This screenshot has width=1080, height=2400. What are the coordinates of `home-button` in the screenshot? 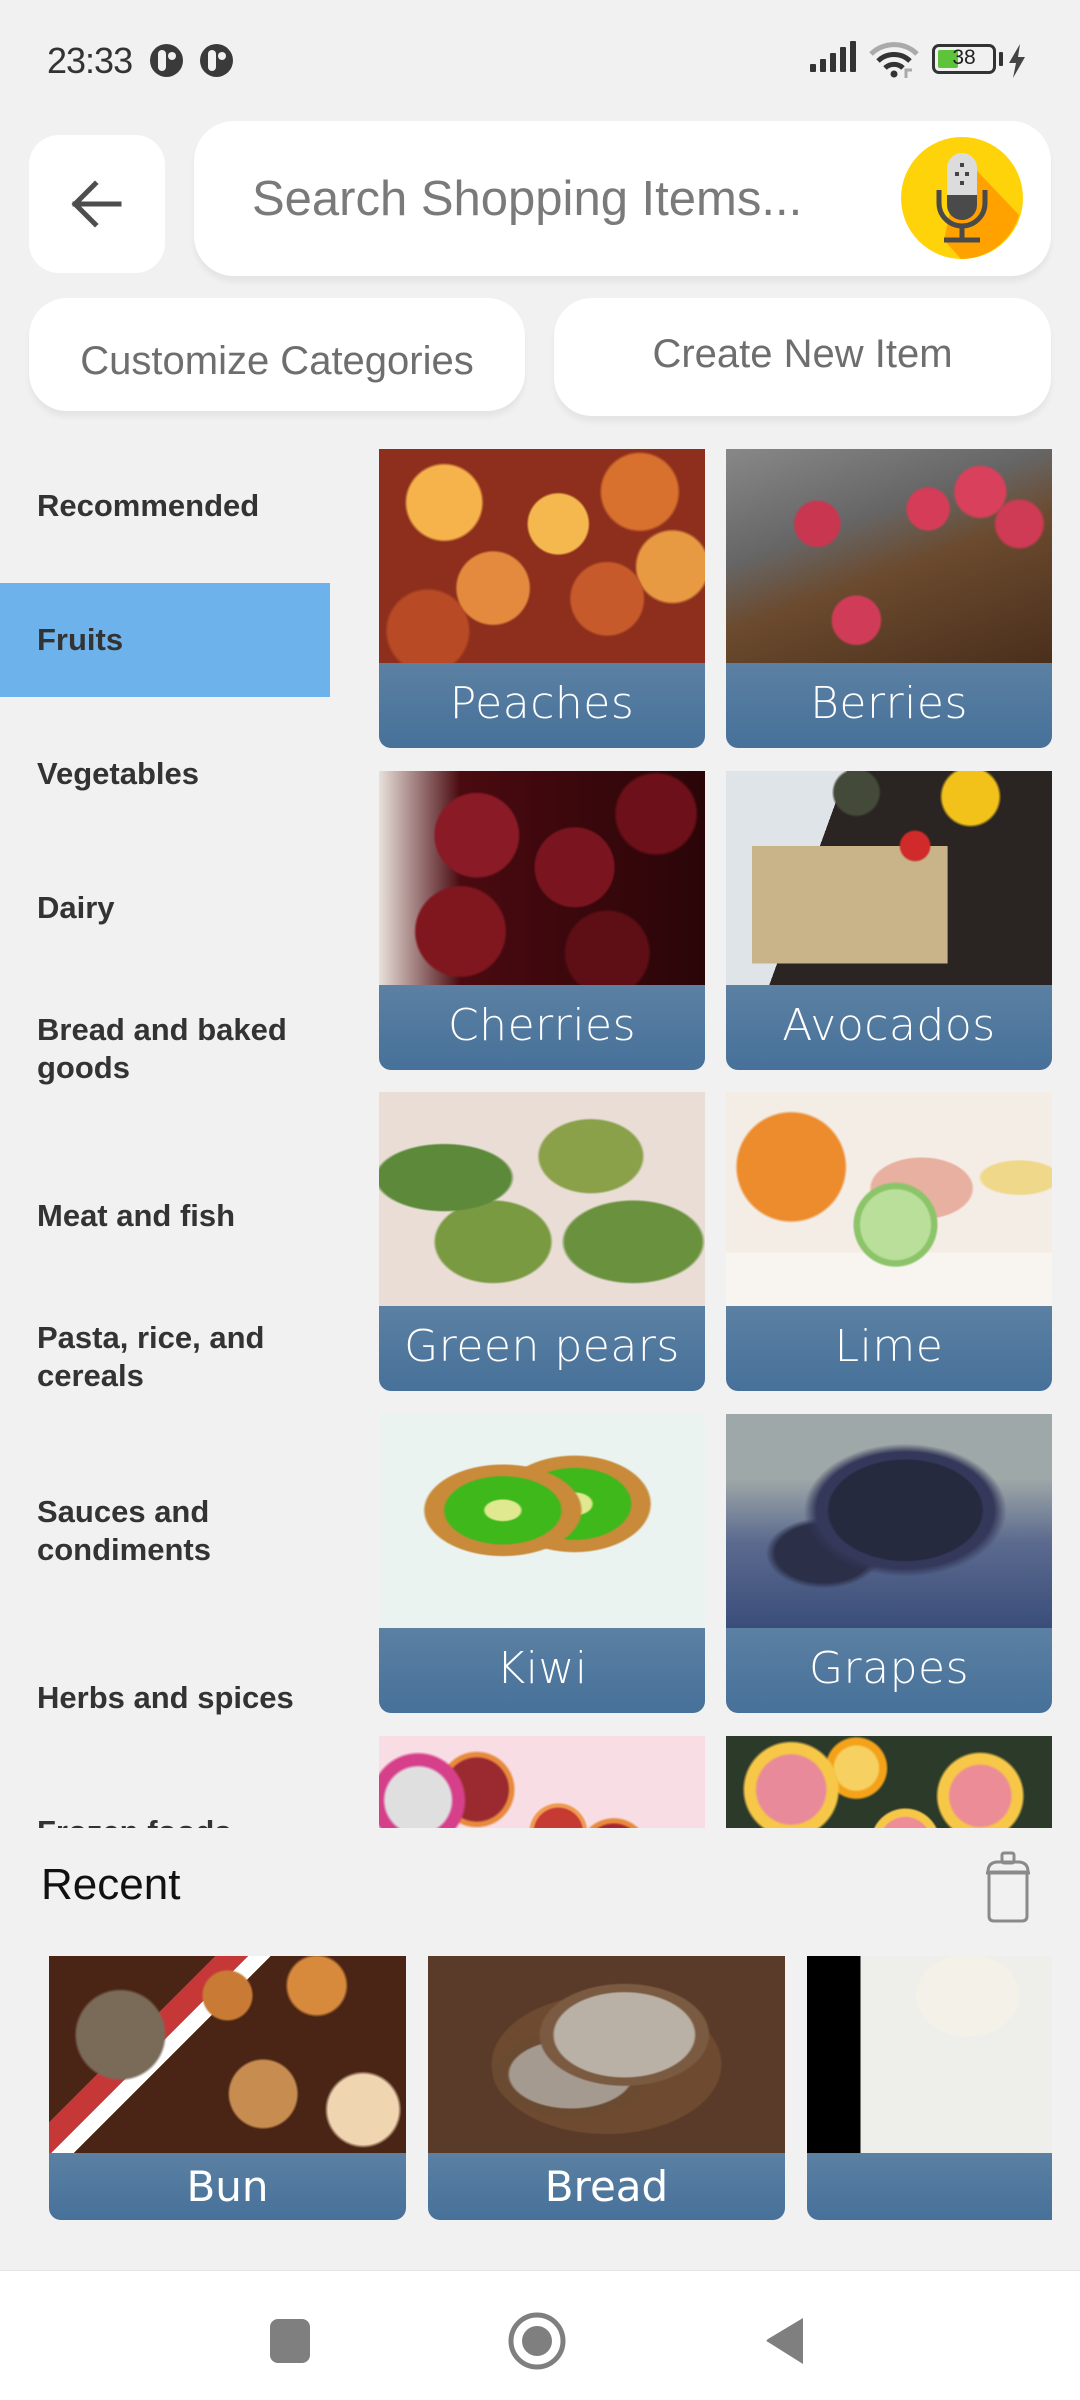 It's located at (537, 2341).